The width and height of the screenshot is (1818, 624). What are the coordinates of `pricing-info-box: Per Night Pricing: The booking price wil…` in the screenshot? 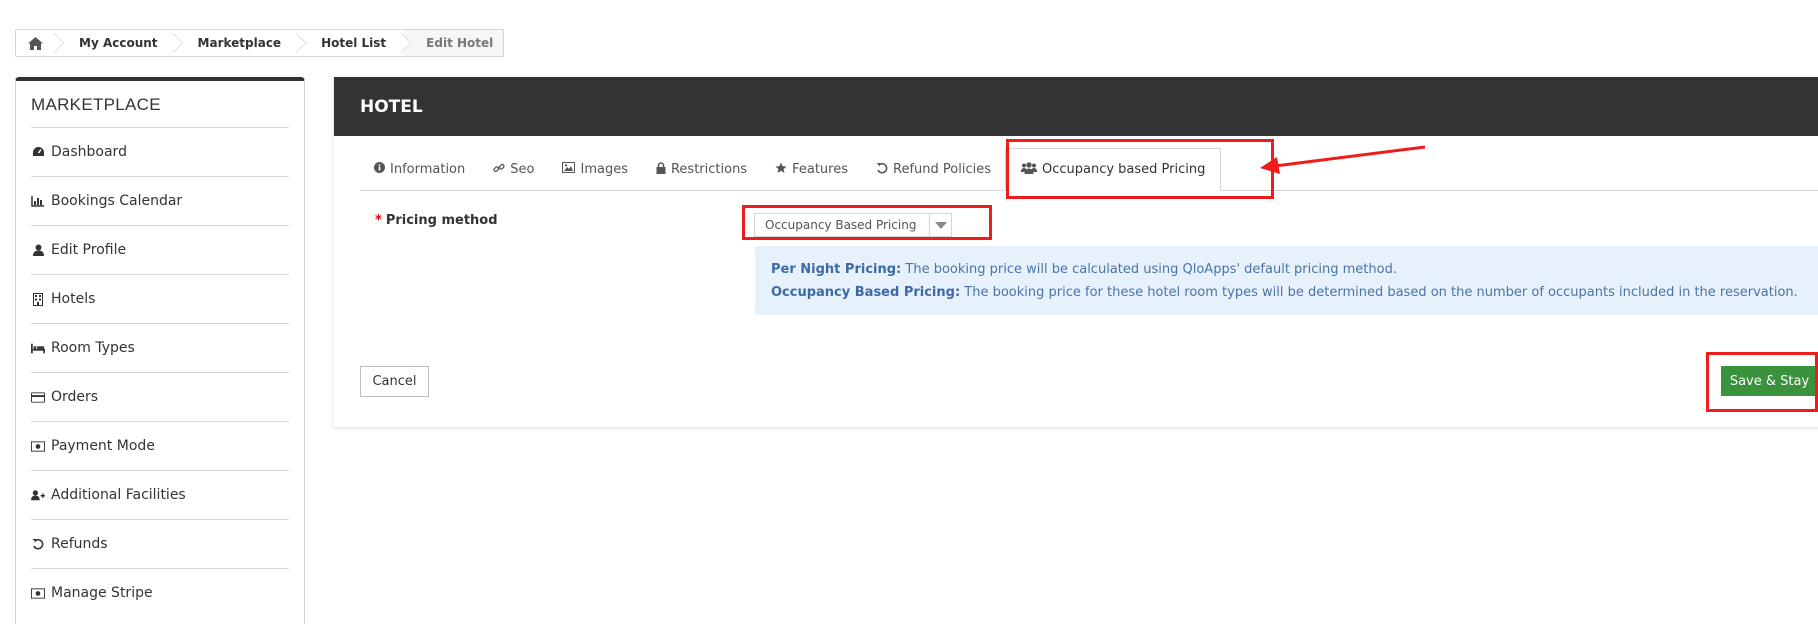 It's located at (1286, 280).